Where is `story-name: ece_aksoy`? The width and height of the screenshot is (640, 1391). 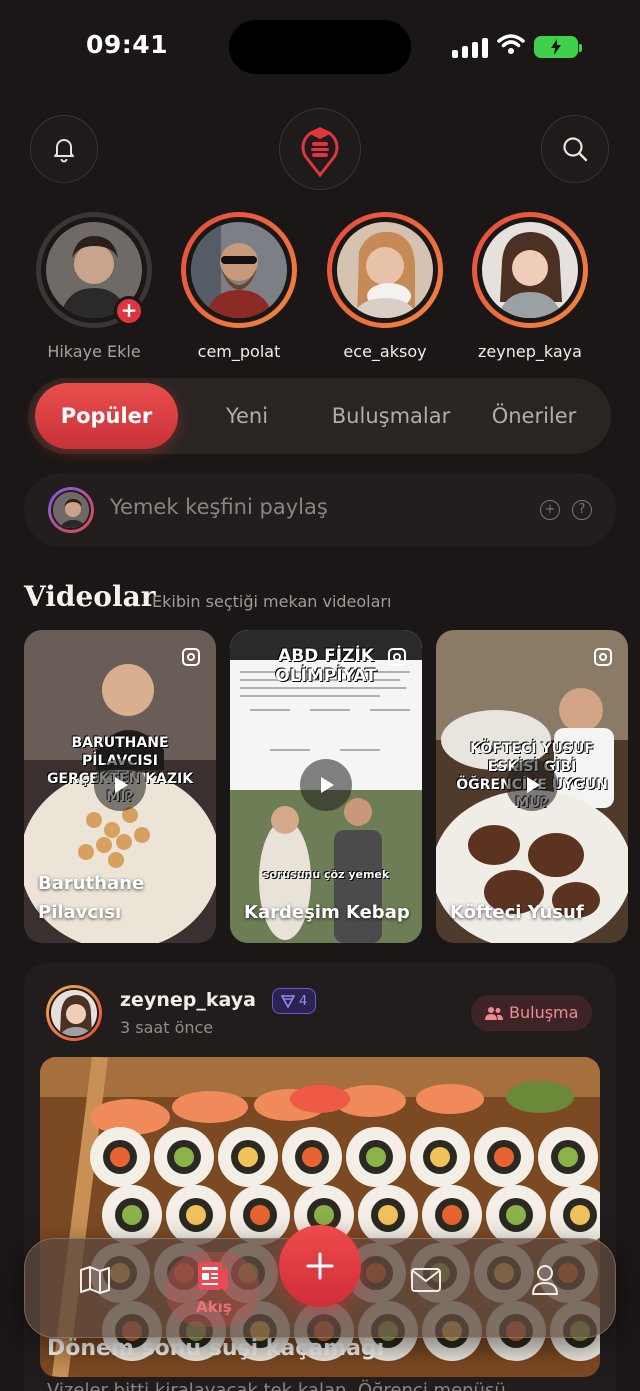
story-name: ece_aksoy is located at coordinates (385, 351).